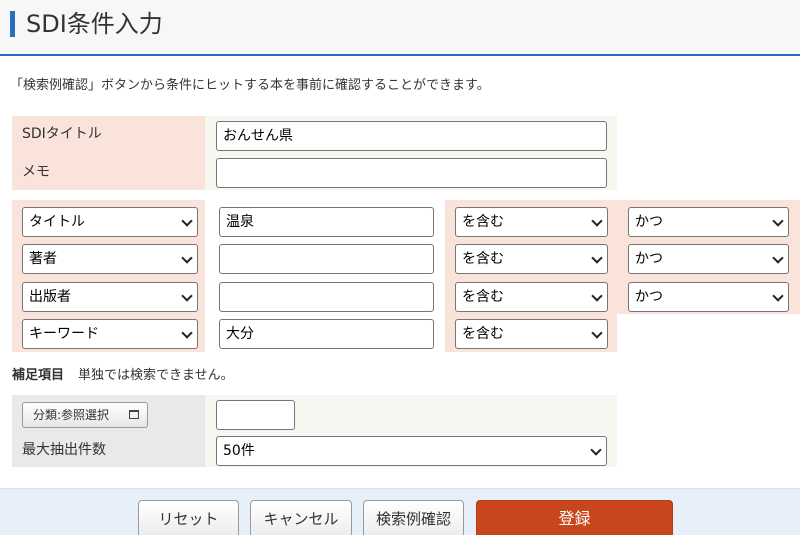  What do you see at coordinates (531, 259) in the screenshot?
I see `condition-2-match-select: を含む` at bounding box center [531, 259].